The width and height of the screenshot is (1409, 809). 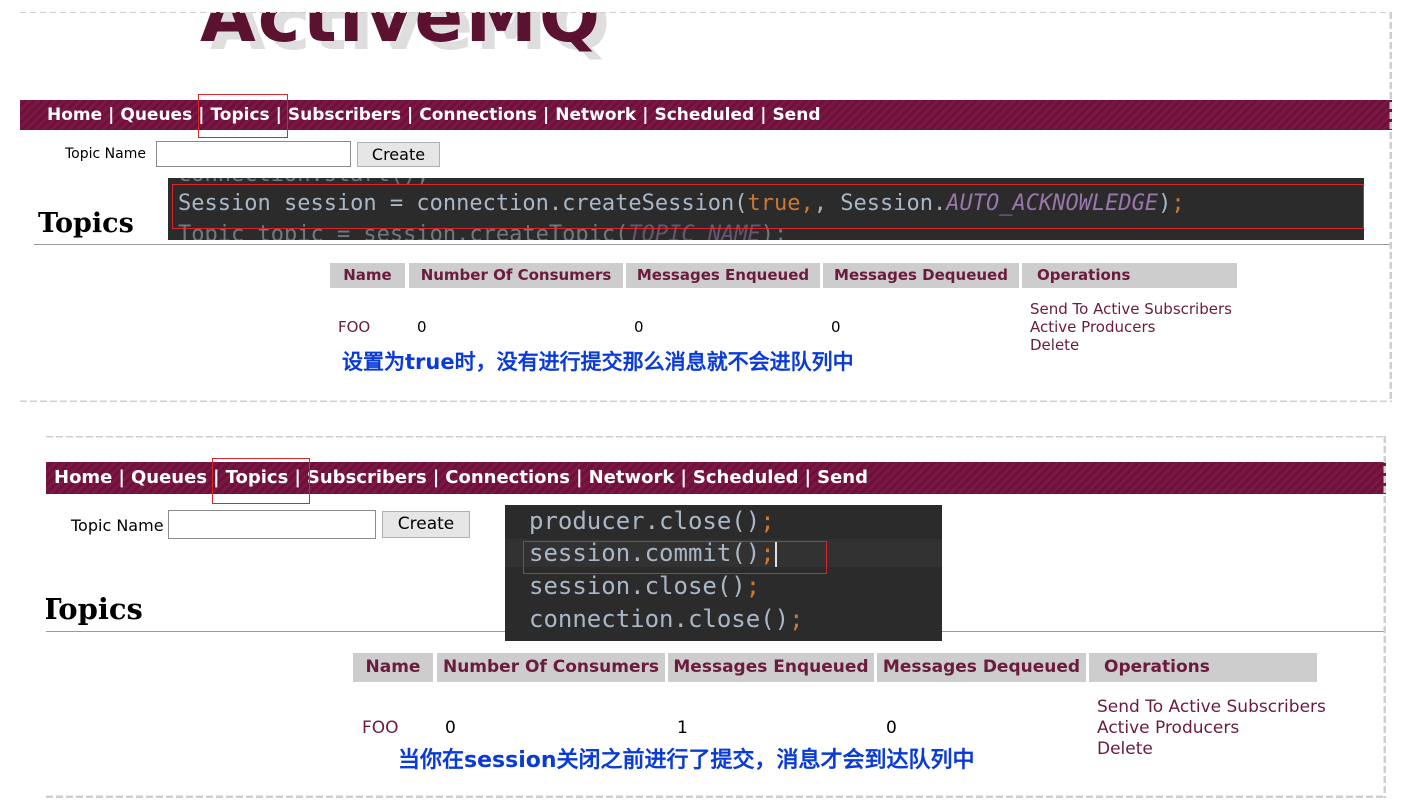 What do you see at coordinates (682, 728) in the screenshot?
I see `enqueued-cell: 1` at bounding box center [682, 728].